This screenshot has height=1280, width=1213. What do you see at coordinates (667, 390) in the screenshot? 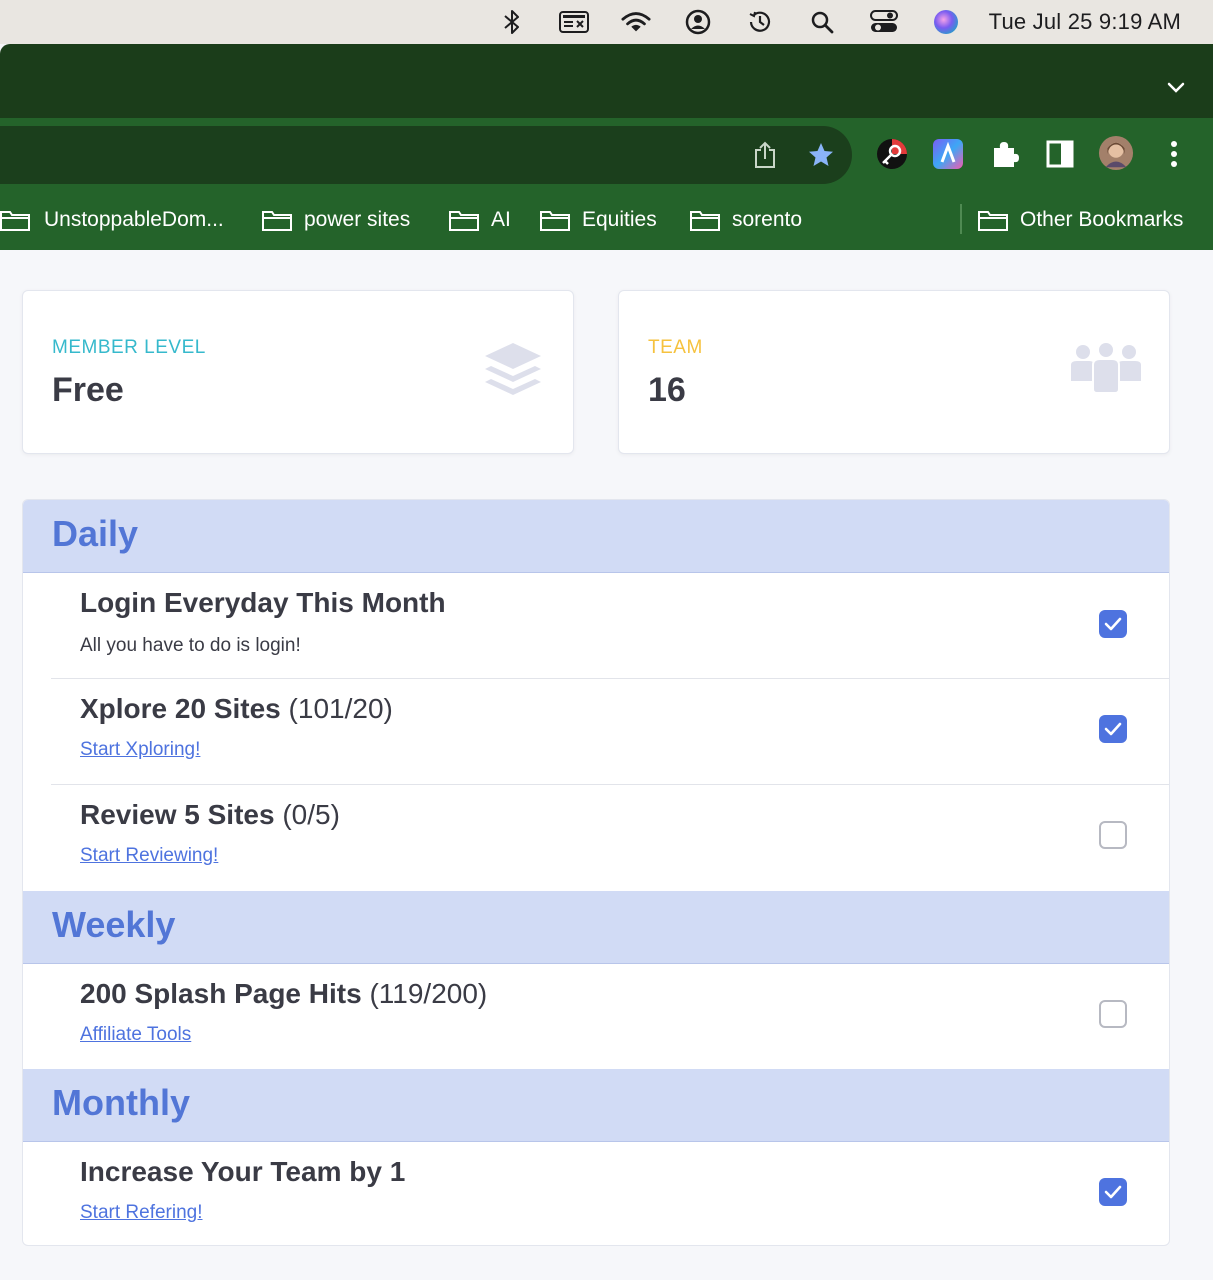
I see `team-value: 16` at bounding box center [667, 390].